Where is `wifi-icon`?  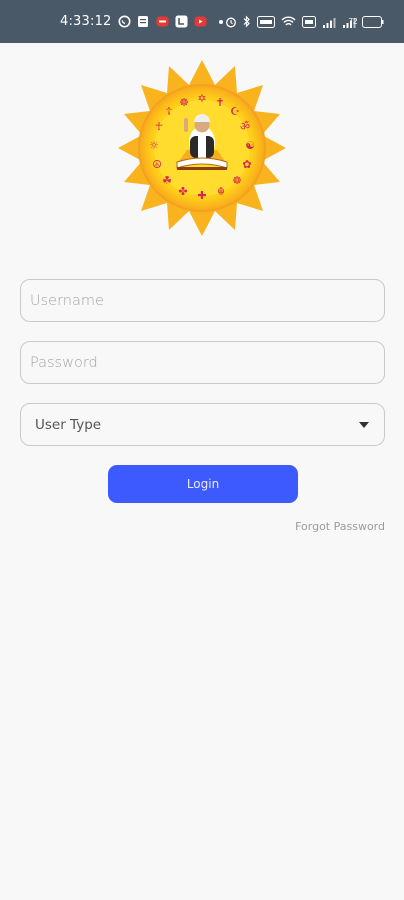 wifi-icon is located at coordinates (288, 20).